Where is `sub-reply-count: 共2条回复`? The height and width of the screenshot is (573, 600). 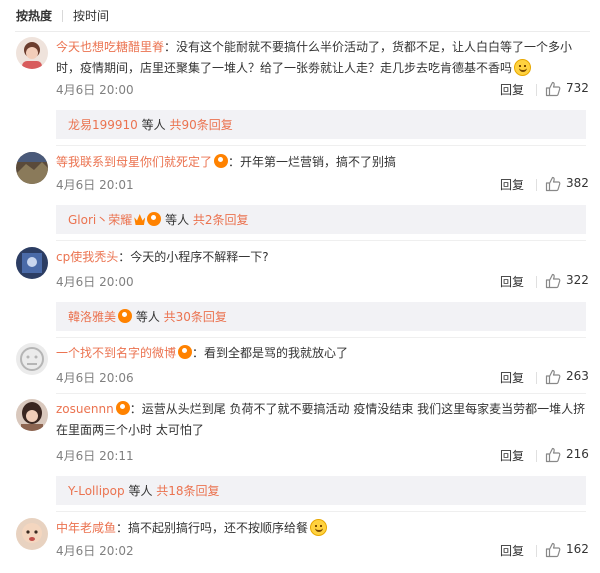
sub-reply-count: 共2条回复 is located at coordinates (221, 220).